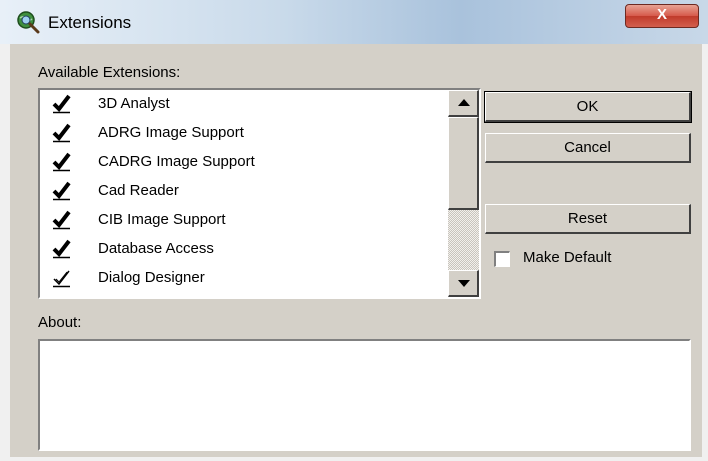 The image size is (708, 461). Describe the element at coordinates (244, 278) in the screenshot. I see `list-item: Dialog Designer` at that location.